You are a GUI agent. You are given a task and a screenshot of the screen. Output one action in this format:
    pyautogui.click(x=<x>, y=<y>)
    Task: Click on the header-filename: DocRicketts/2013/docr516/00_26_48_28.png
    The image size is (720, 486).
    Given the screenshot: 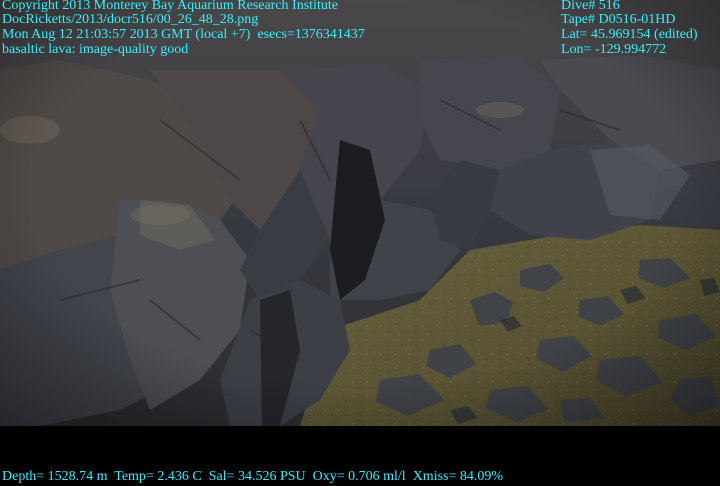 What is the action you would take?
    pyautogui.click(x=130, y=19)
    